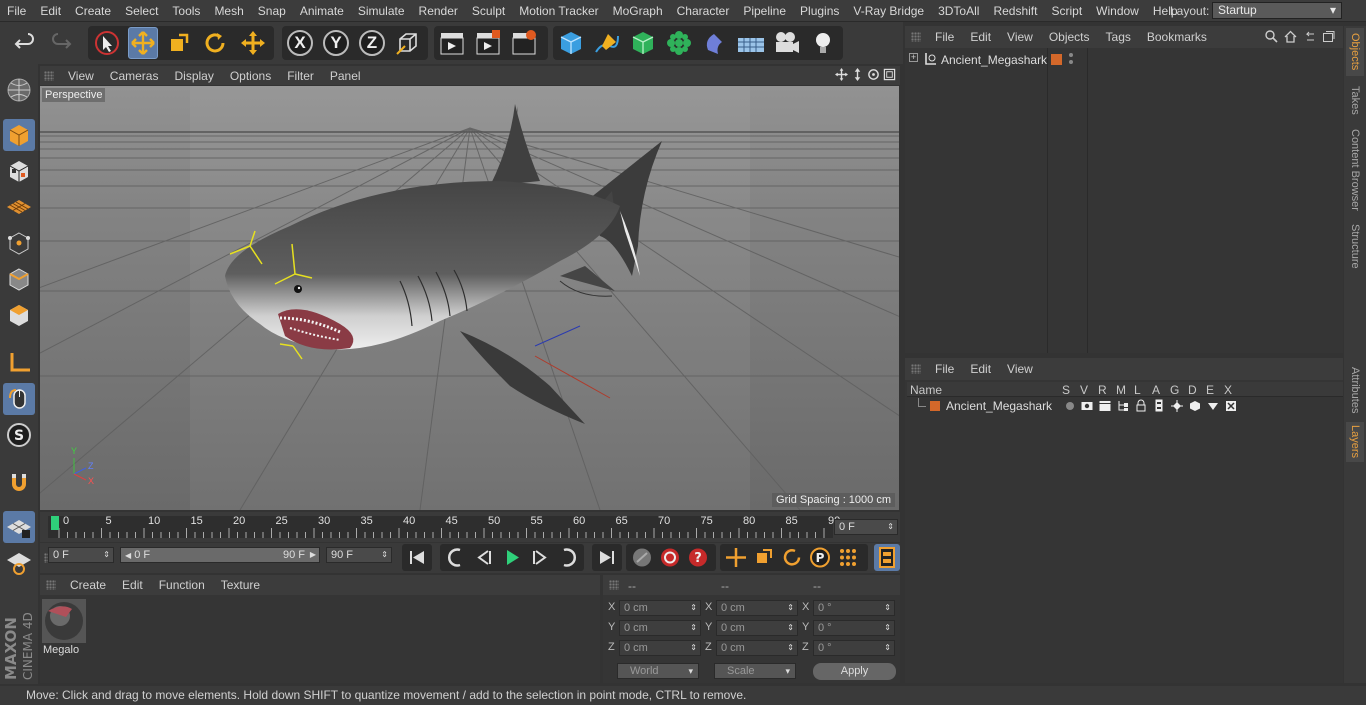 The height and width of the screenshot is (705, 1366). What do you see at coordinates (488, 43) in the screenshot?
I see `render-to-picture-viewer-button` at bounding box center [488, 43].